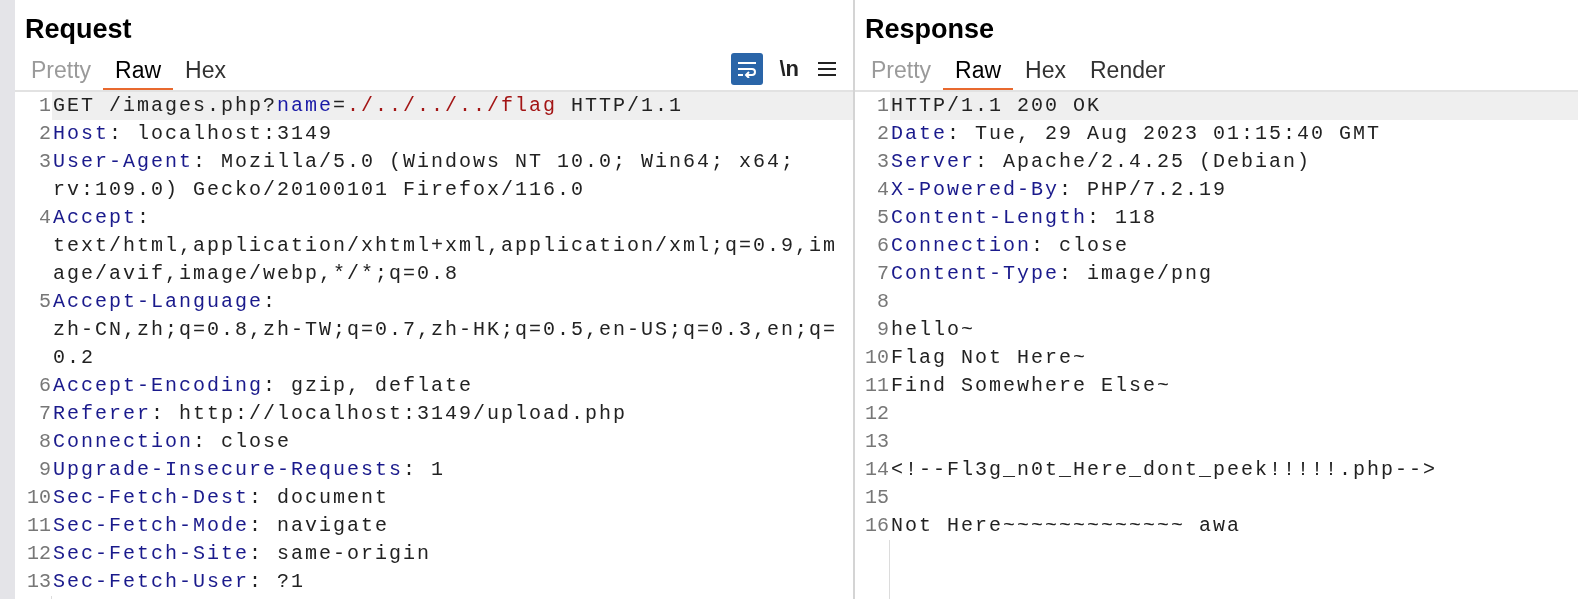 The height and width of the screenshot is (599, 1578). What do you see at coordinates (877, 526) in the screenshot?
I see `line-number: 16` at bounding box center [877, 526].